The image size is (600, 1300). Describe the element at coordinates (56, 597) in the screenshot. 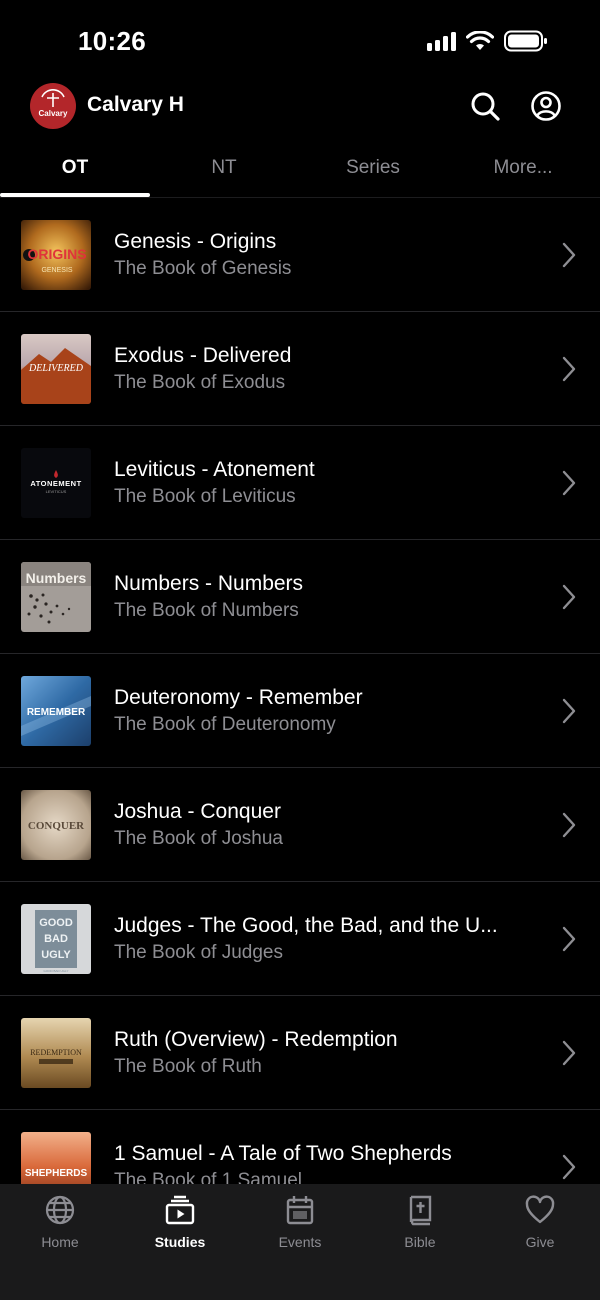

I see `series-artwork: Numbers` at that location.